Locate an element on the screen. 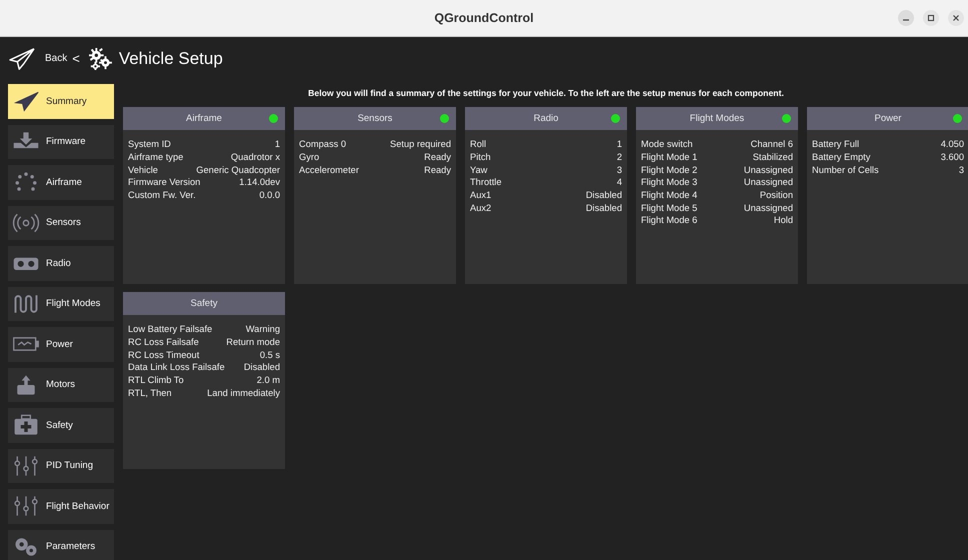  setting-value: 3.600 is located at coordinates (952, 157).